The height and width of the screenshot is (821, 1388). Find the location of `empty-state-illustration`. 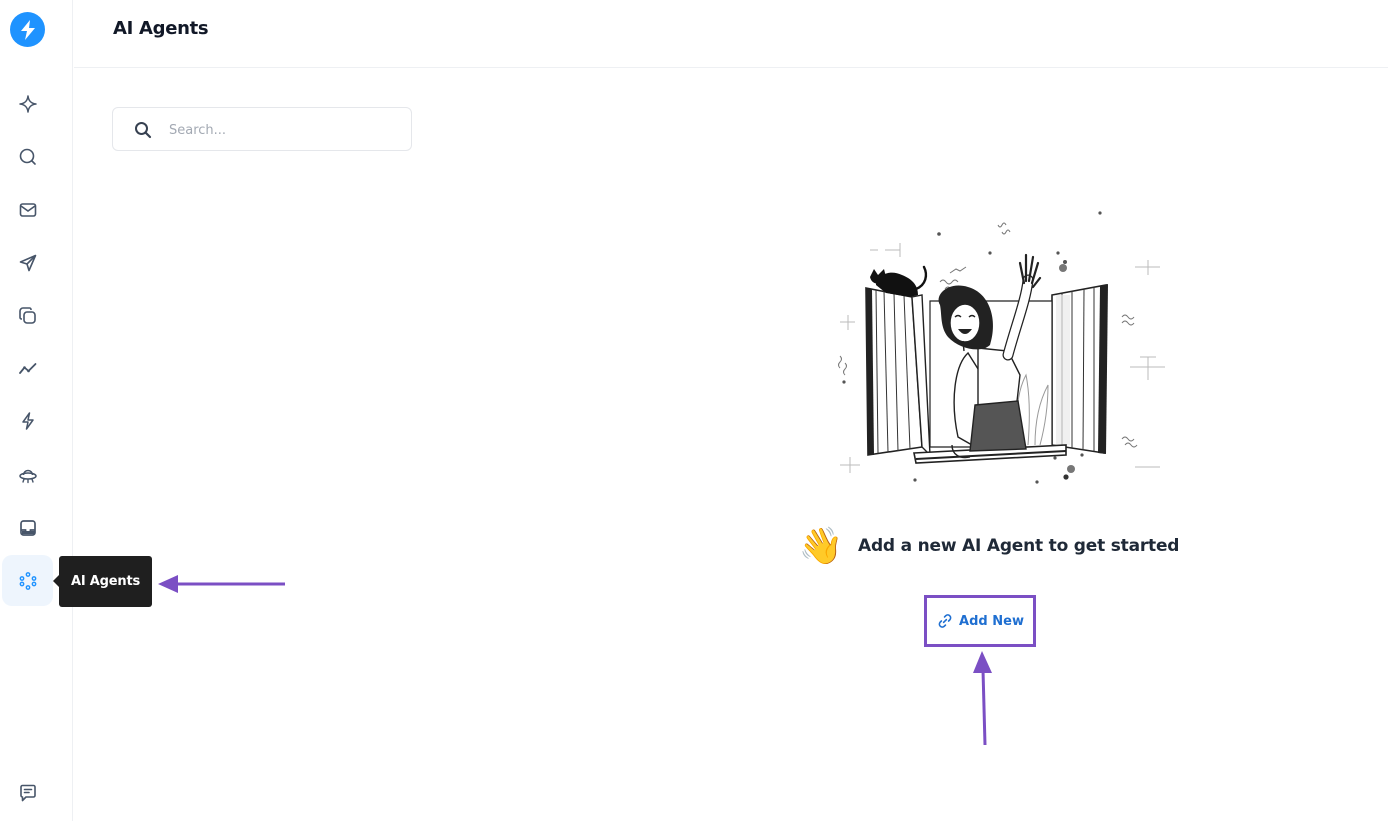

empty-state-illustration is located at coordinates (1001, 347).